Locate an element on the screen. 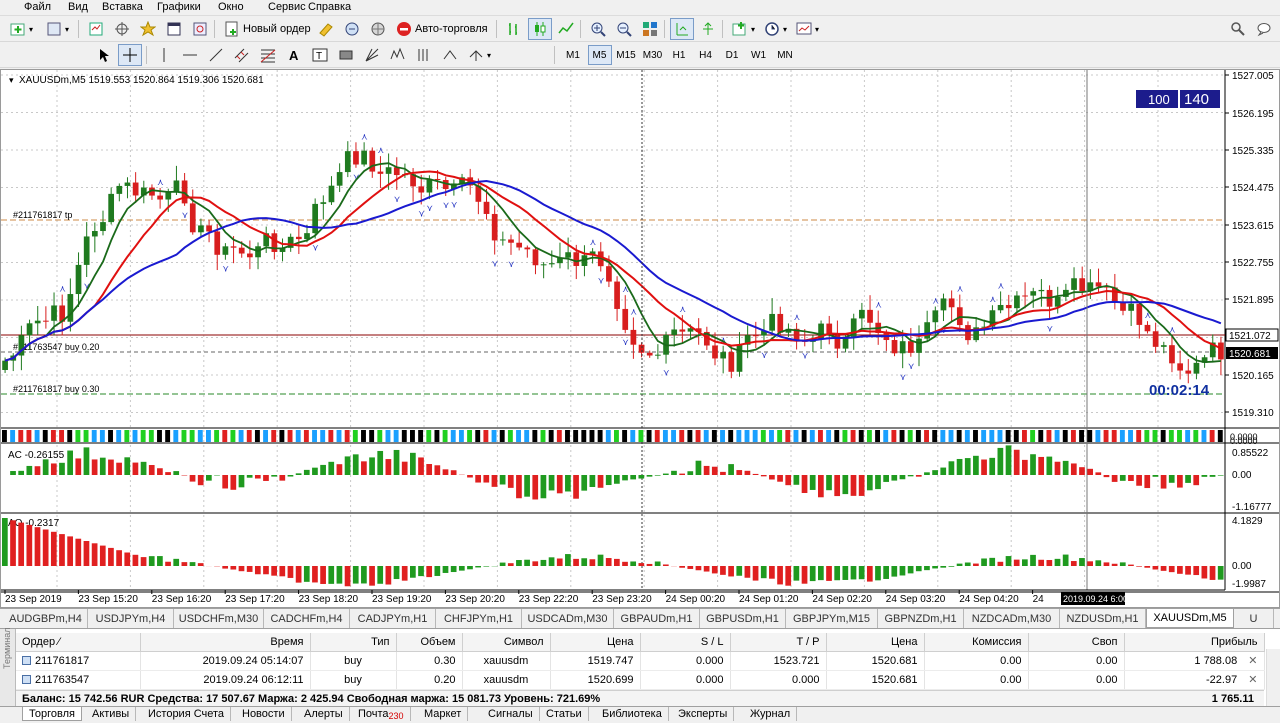  terminal-tab-2: История Счета is located at coordinates (186, 714).